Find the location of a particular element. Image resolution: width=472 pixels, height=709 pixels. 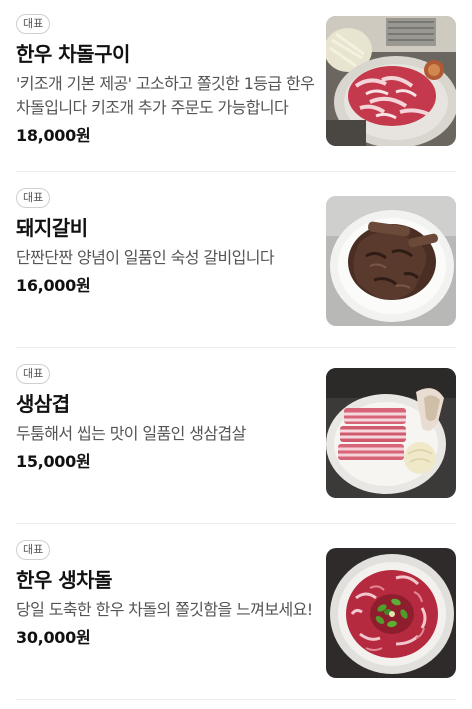

menu-item-price: 18,000원 is located at coordinates (53, 135).